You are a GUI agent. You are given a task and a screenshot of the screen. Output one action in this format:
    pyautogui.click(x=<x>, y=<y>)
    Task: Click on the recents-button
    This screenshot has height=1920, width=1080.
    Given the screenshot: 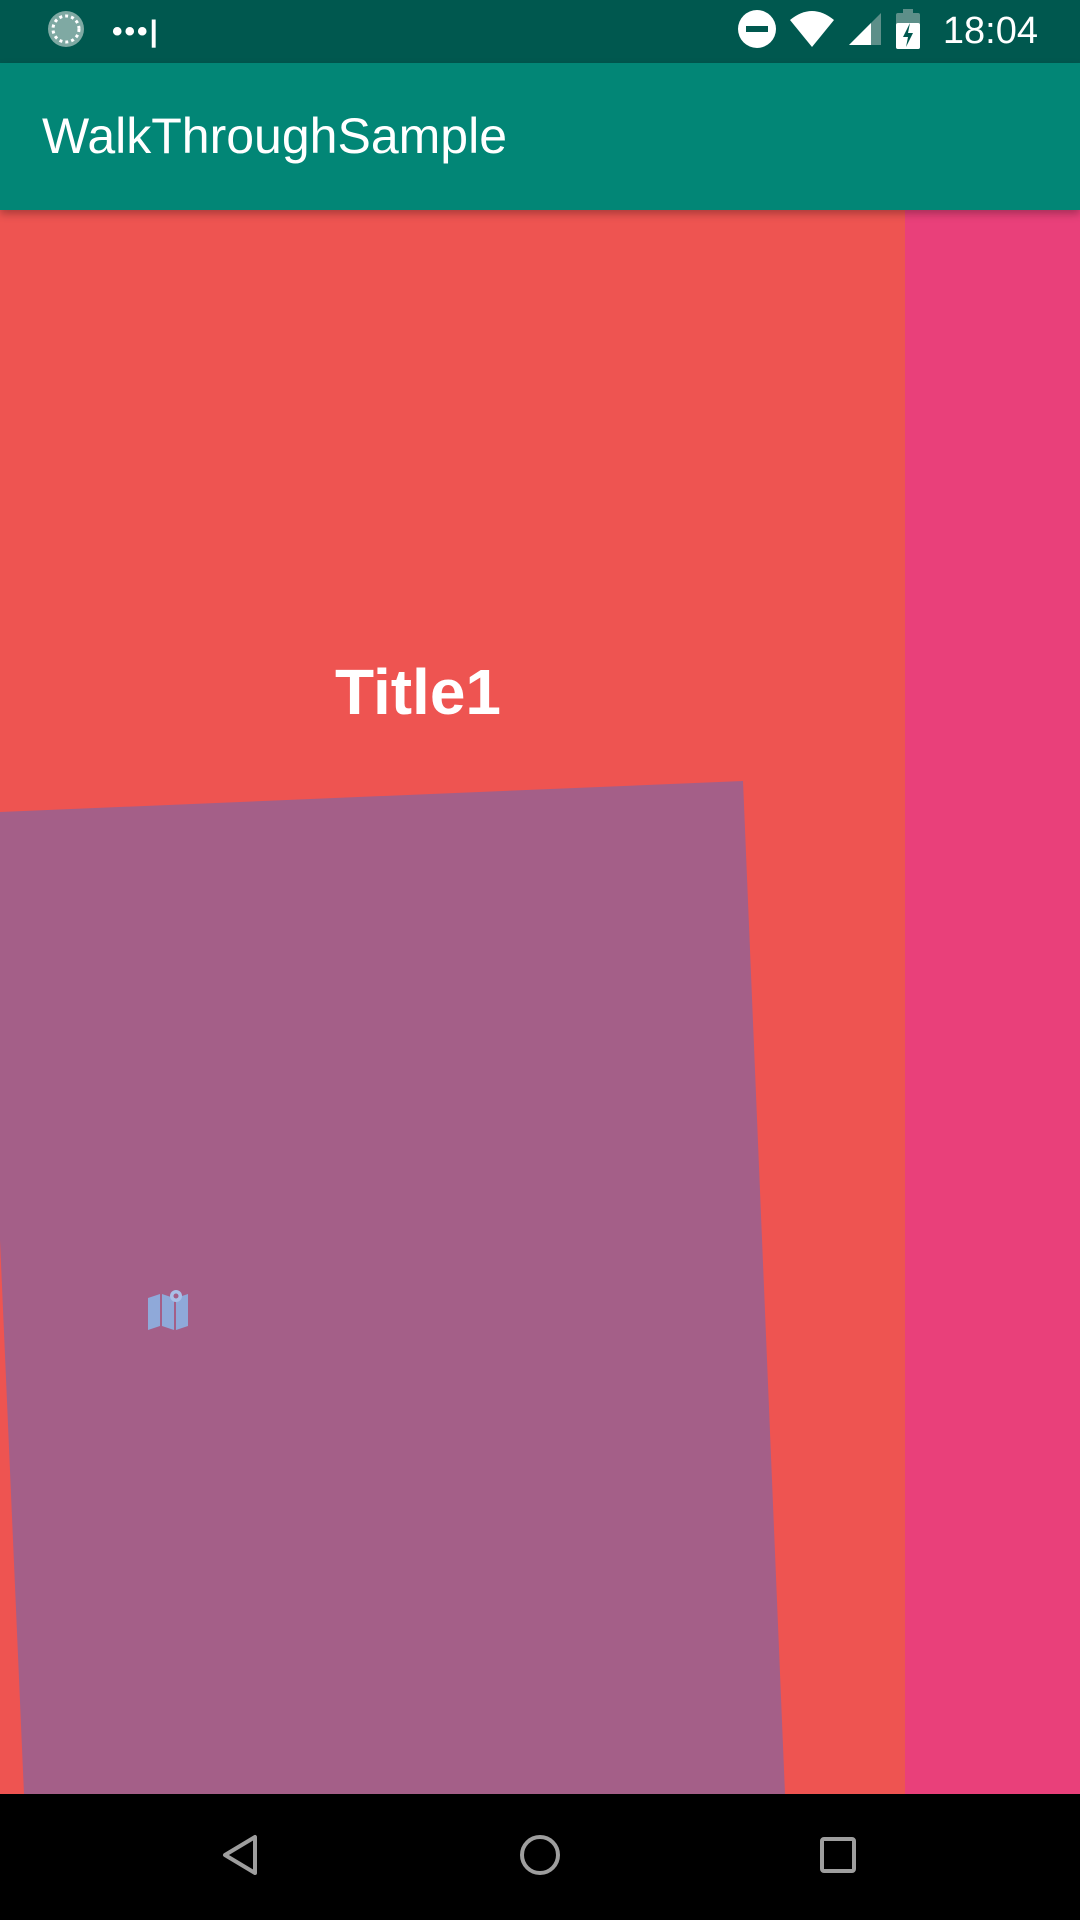 What is the action you would take?
    pyautogui.click(x=838, y=1857)
    